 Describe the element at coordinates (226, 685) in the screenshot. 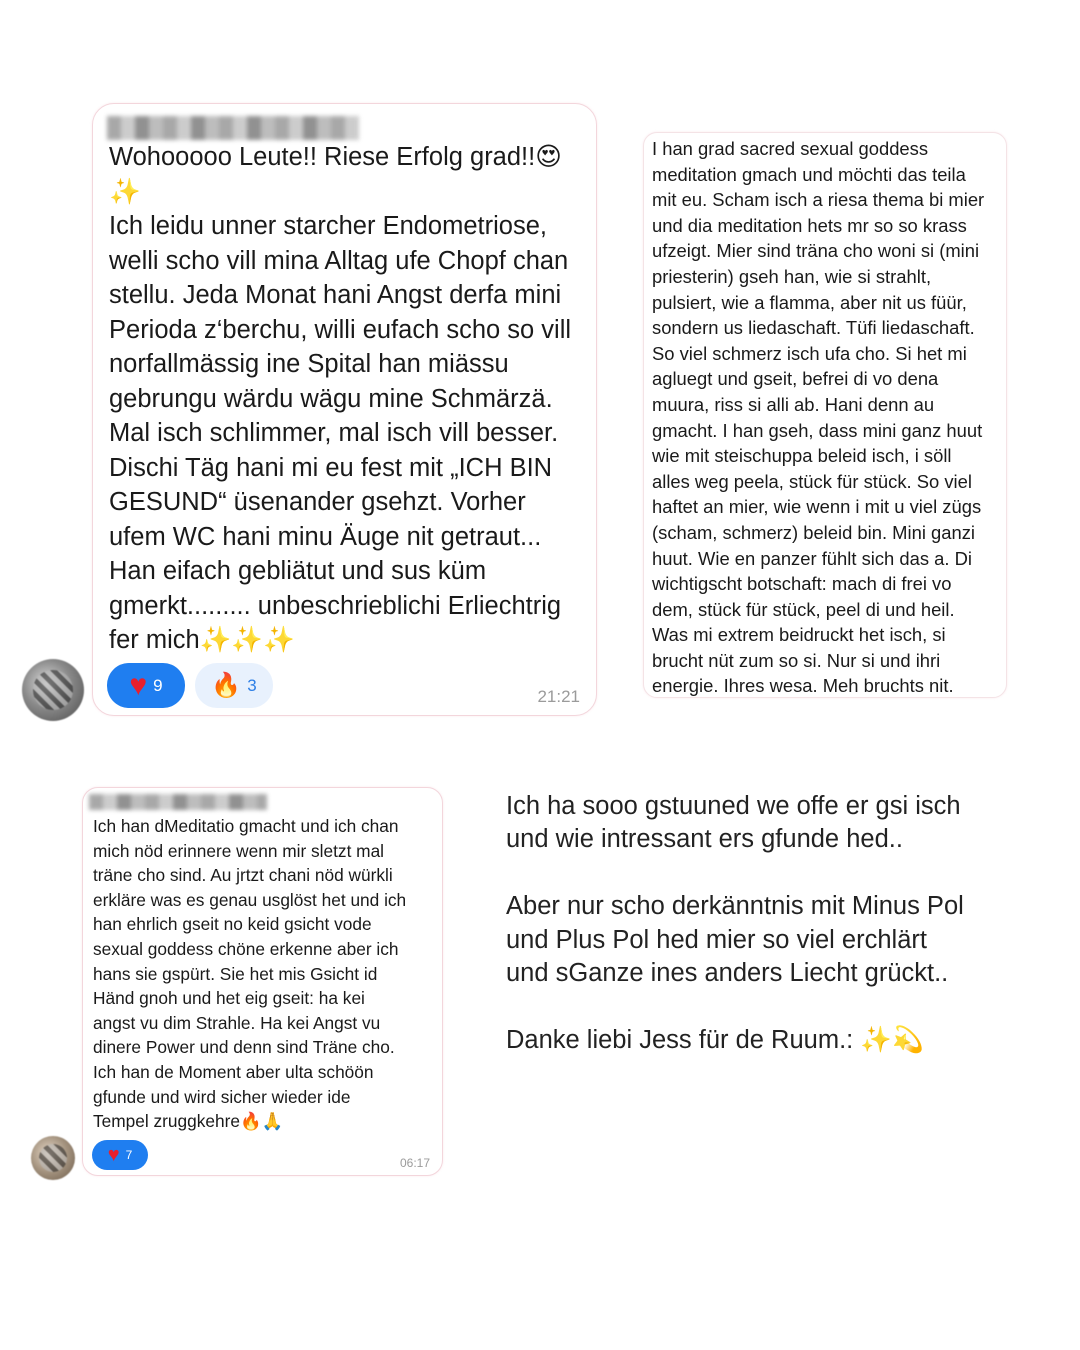

I see `fire-icon: 🔥` at that location.